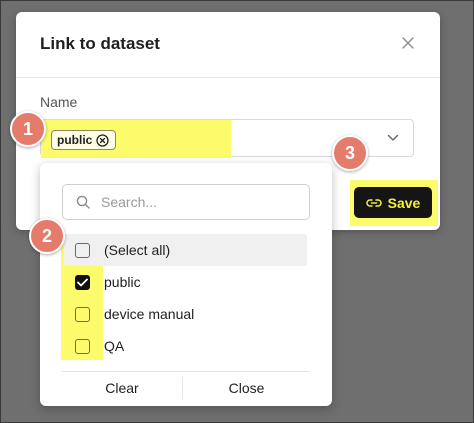 This screenshot has width=474, height=423. What do you see at coordinates (137, 250) in the screenshot?
I see `option-label: (Select all)` at bounding box center [137, 250].